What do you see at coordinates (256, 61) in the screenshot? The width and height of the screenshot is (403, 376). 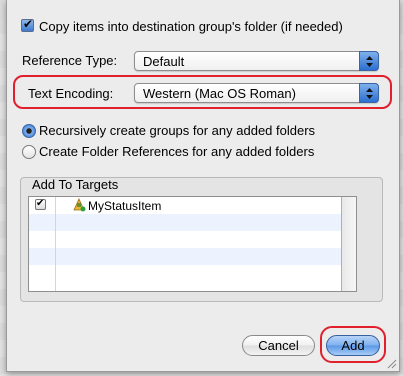 I see `reference-type-popup: Default` at bounding box center [256, 61].